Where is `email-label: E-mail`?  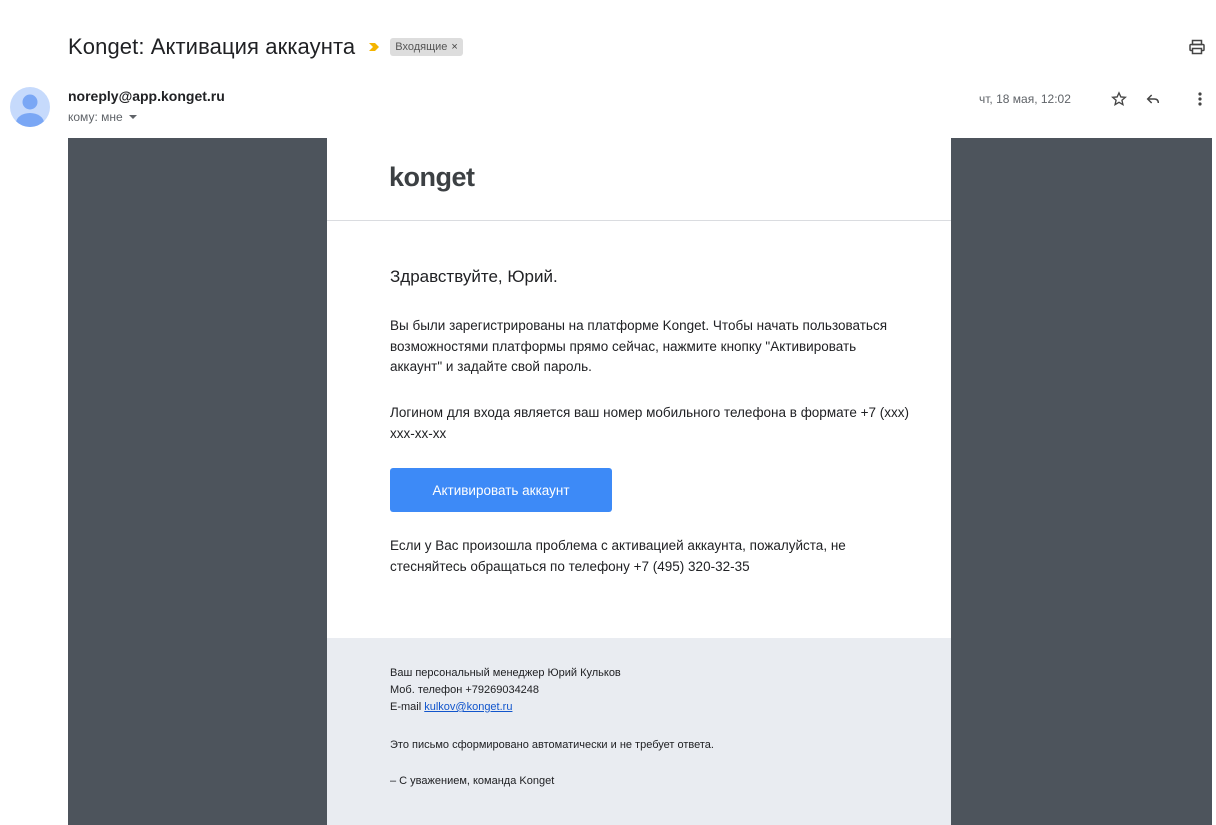 email-label: E-mail is located at coordinates (406, 707).